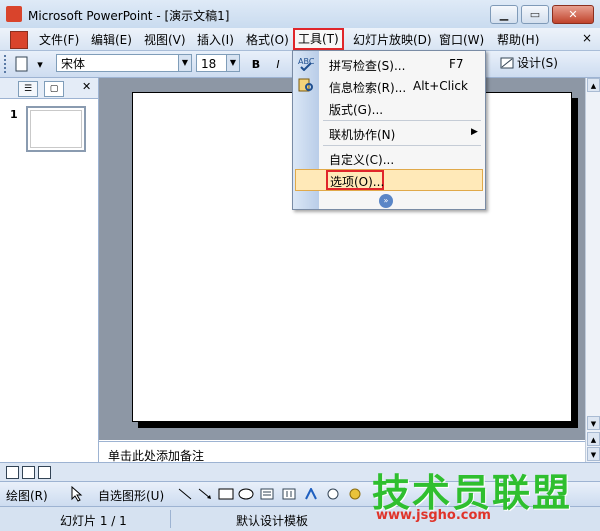 The image size is (600, 531). Describe the element at coordinates (278, 64) in the screenshot. I see `italic-button: I` at that location.